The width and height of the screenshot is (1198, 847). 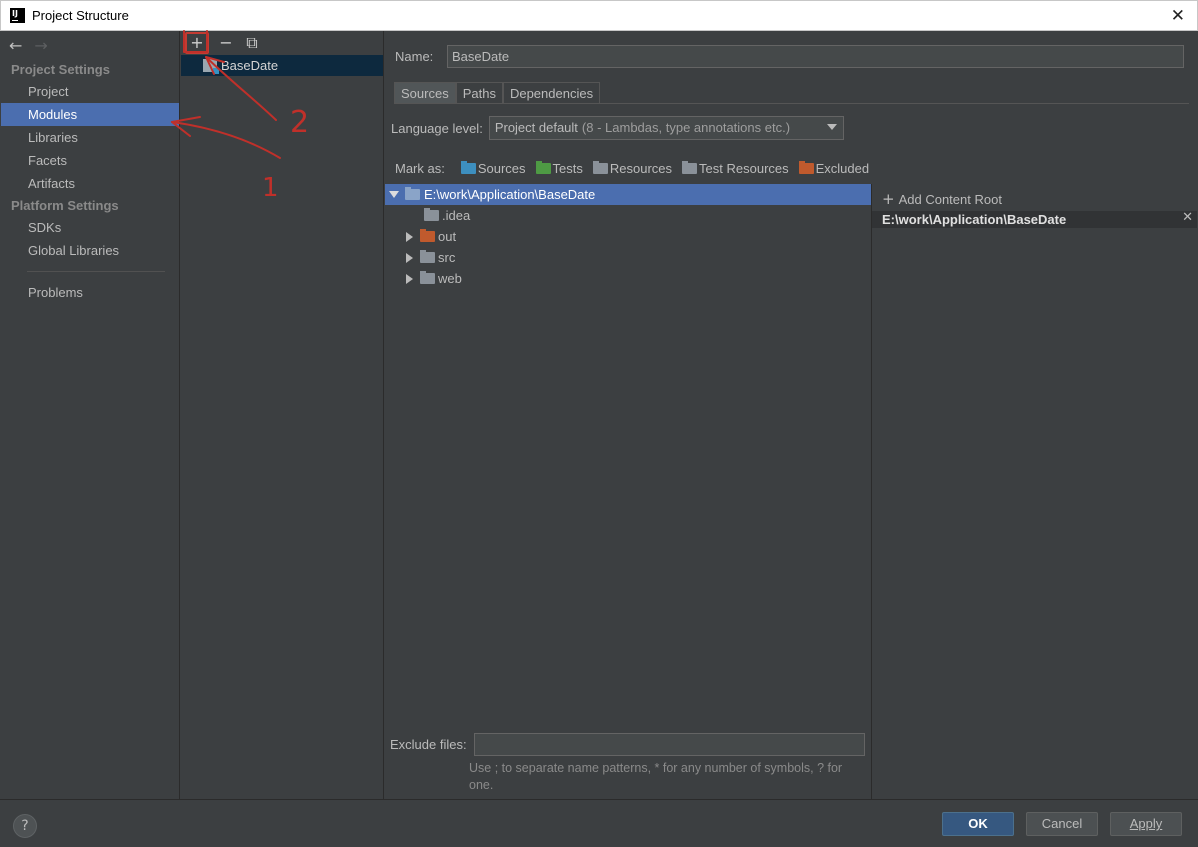 I want to click on mark-sources-button: Sources, so click(x=493, y=168).